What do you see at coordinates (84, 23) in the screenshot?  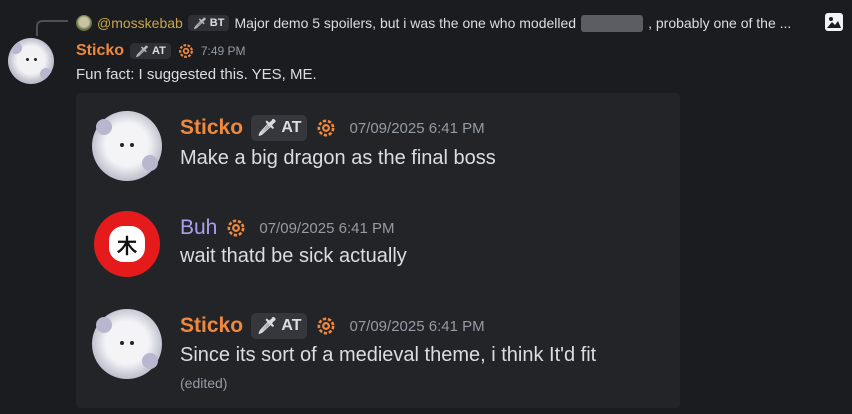 I see `reply-avatar` at bounding box center [84, 23].